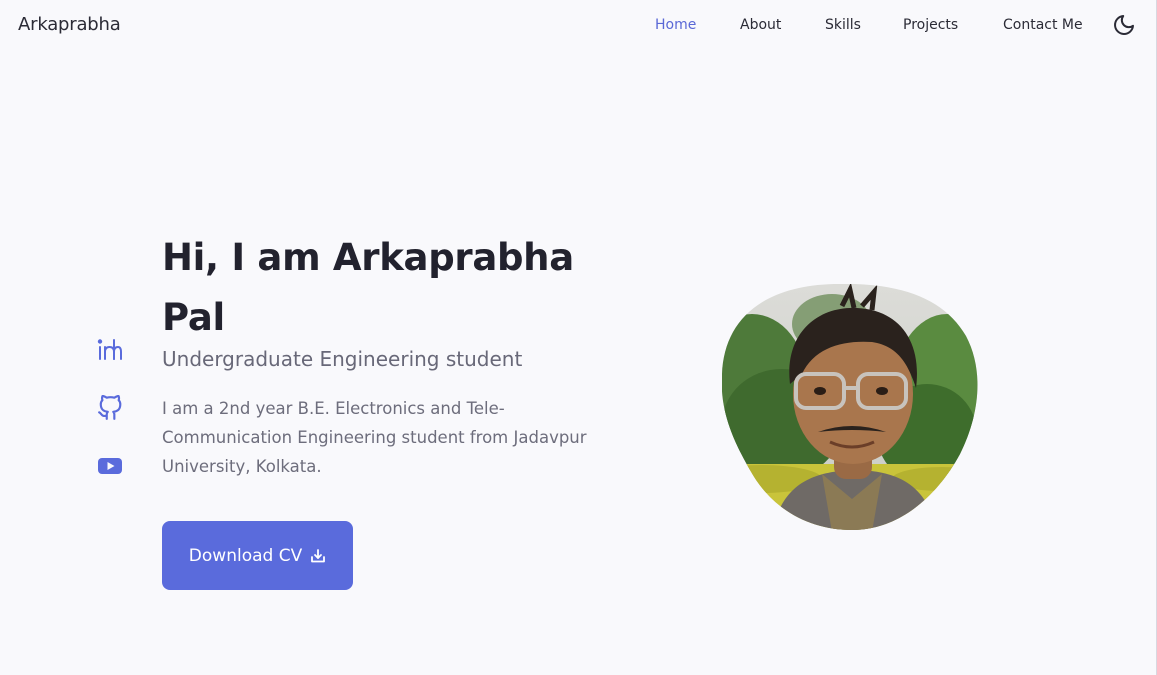 The width and height of the screenshot is (1157, 675). I want to click on nav-link-skills: Skills, so click(843, 25).